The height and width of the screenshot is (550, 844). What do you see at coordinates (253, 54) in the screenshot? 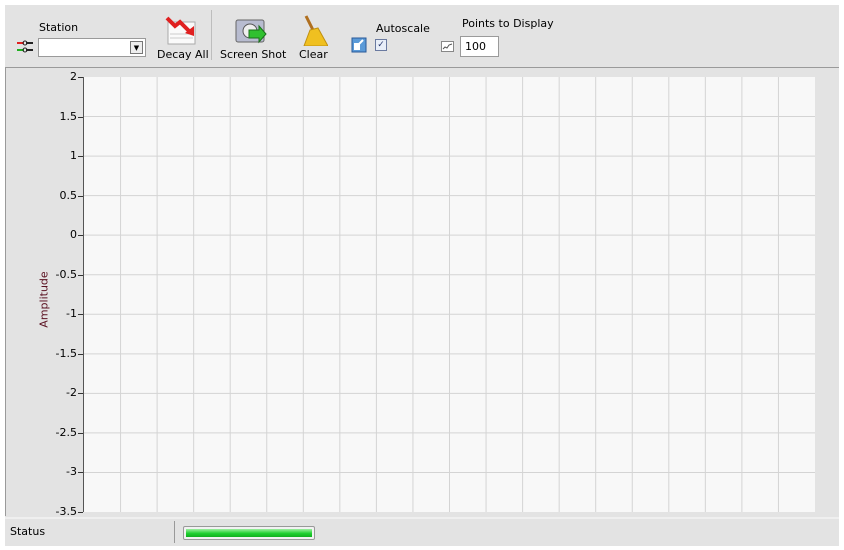
I see `screen-shot-label: Screen Shot` at bounding box center [253, 54].